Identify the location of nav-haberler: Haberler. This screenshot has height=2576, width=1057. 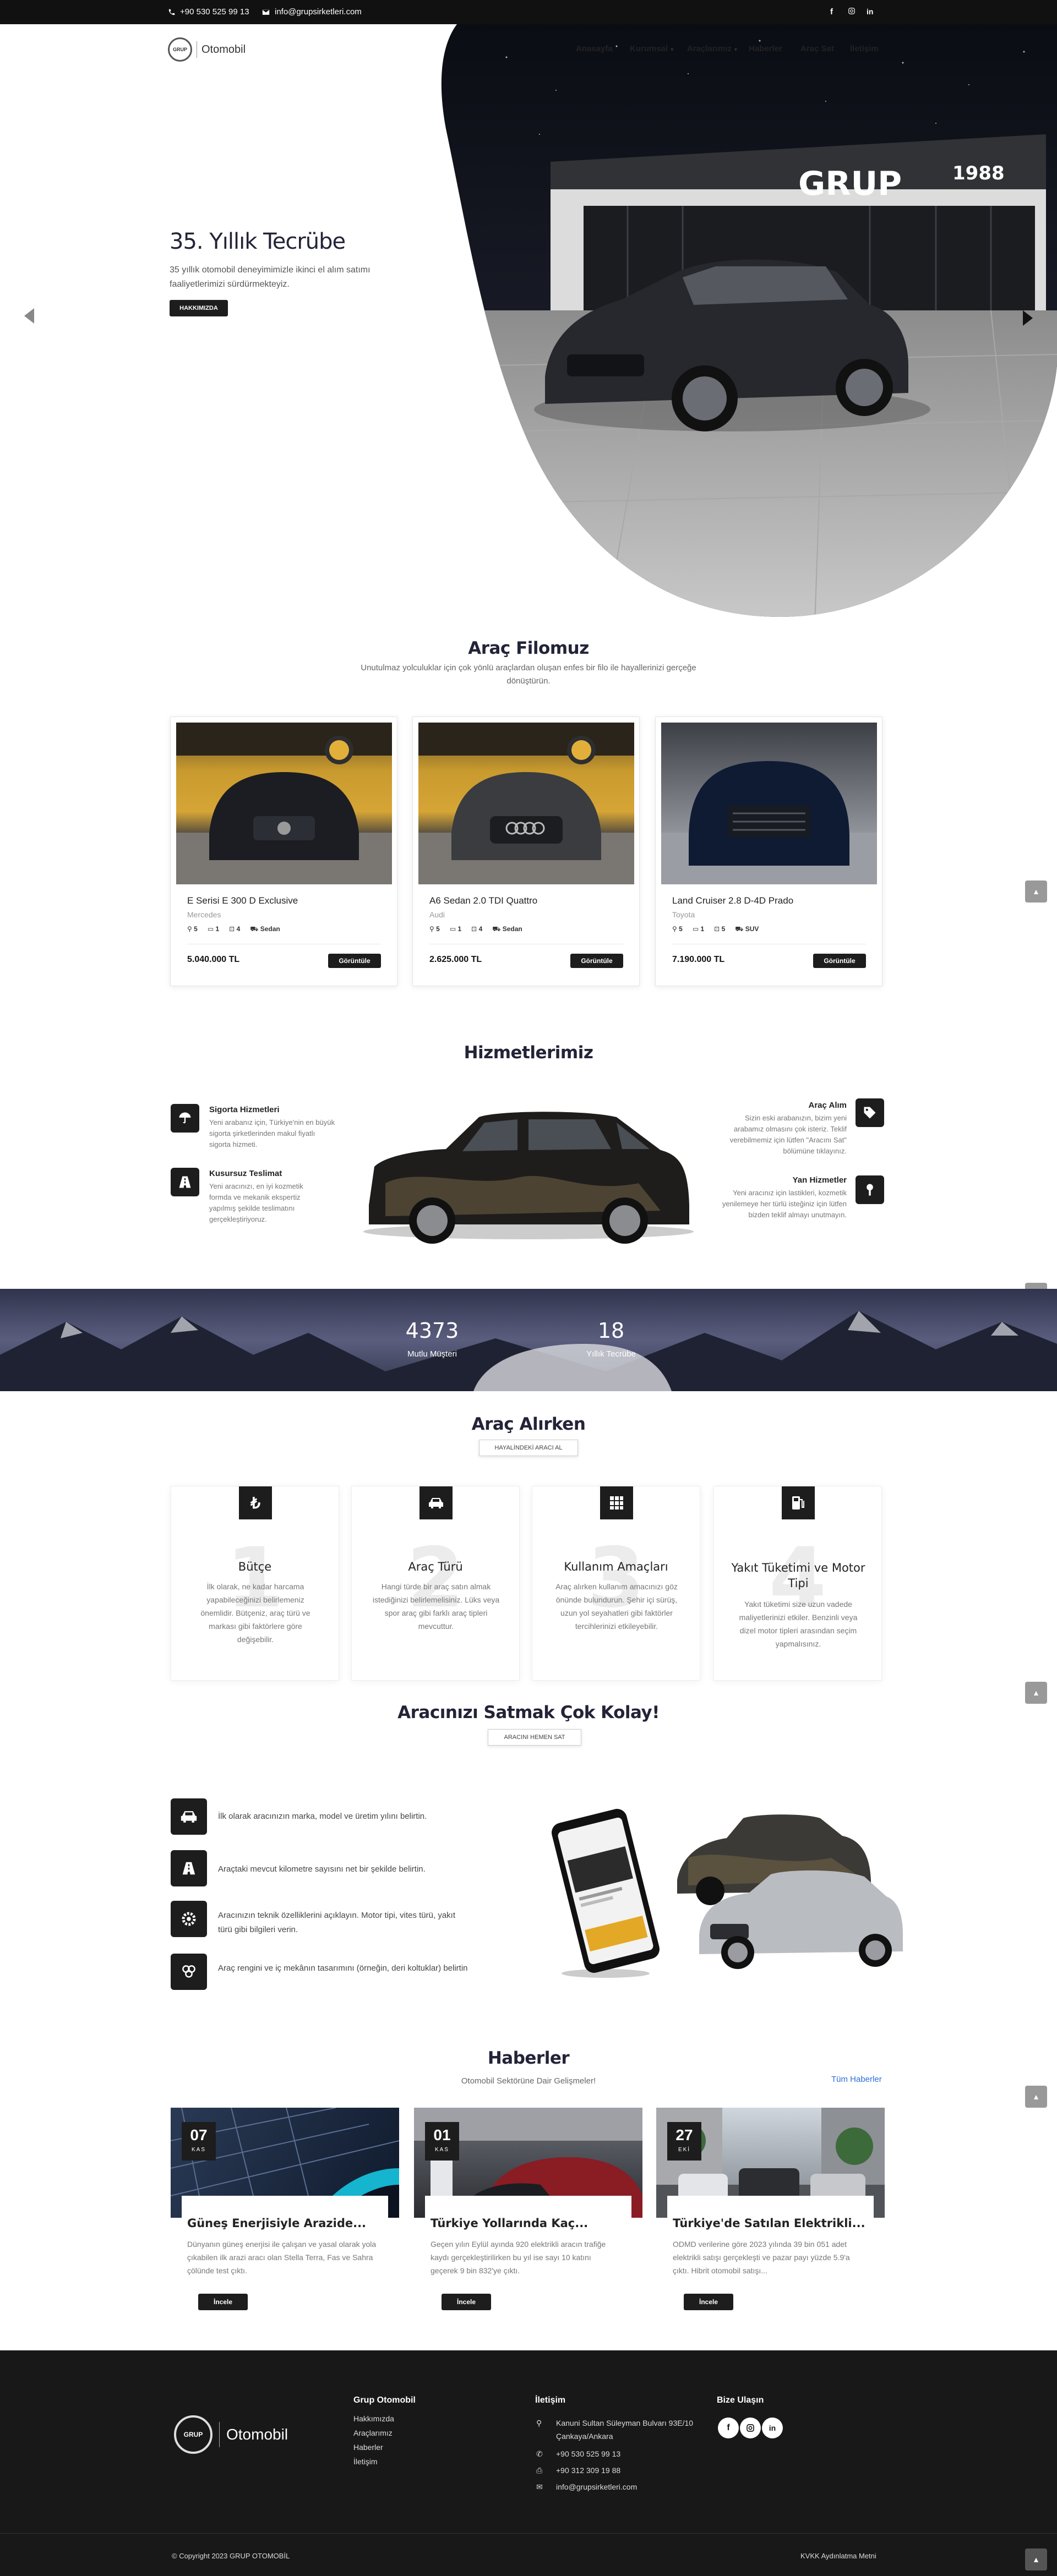
(765, 49).